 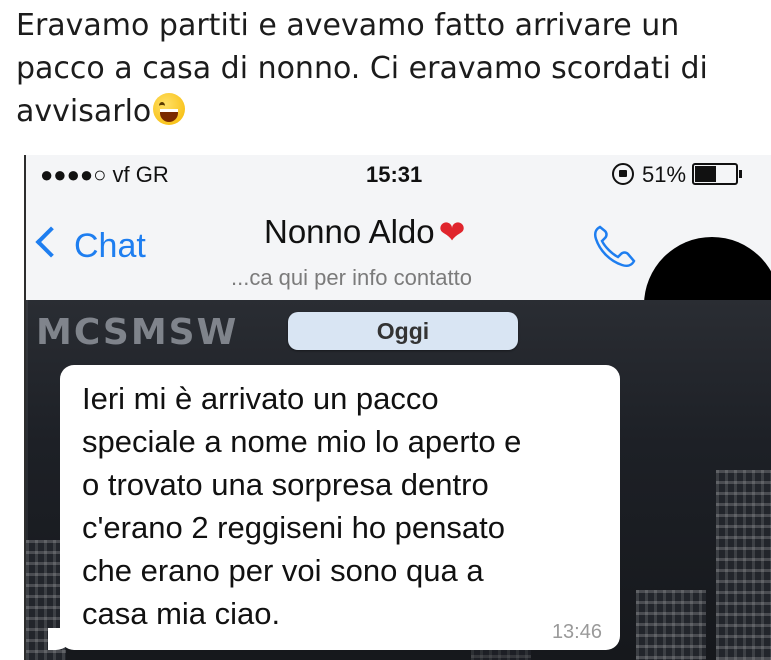 I want to click on heart-icon: ❤, so click(x=452, y=232).